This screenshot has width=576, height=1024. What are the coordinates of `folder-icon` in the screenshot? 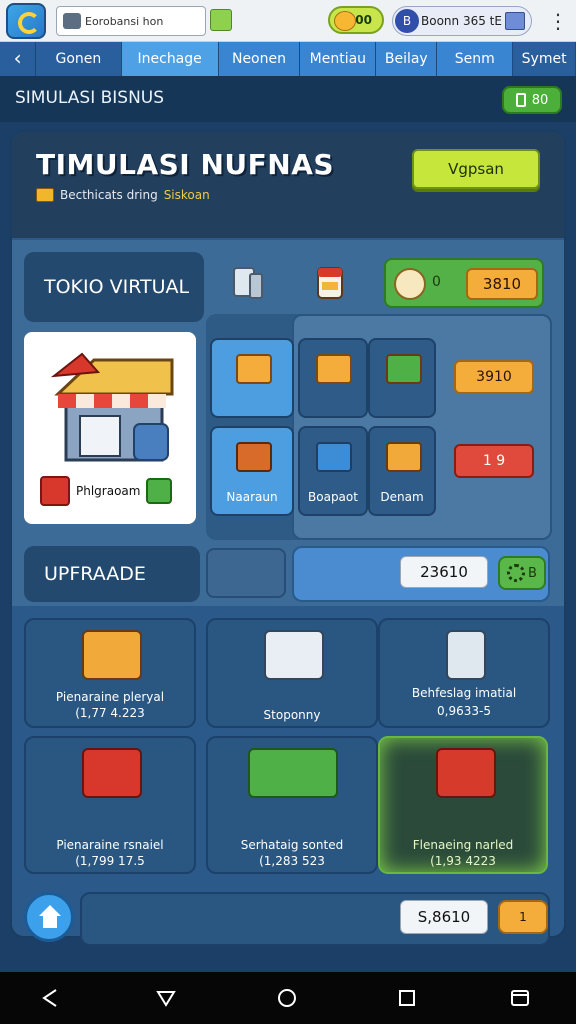 It's located at (45, 195).